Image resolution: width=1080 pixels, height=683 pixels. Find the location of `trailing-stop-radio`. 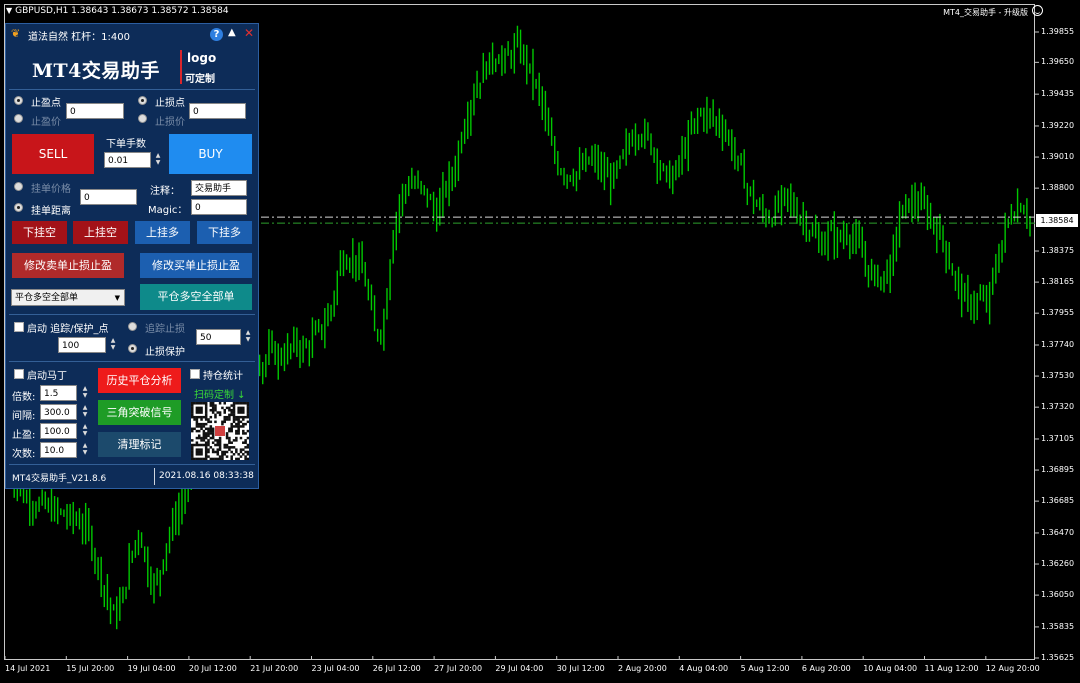

trailing-stop-radio is located at coordinates (132, 326).